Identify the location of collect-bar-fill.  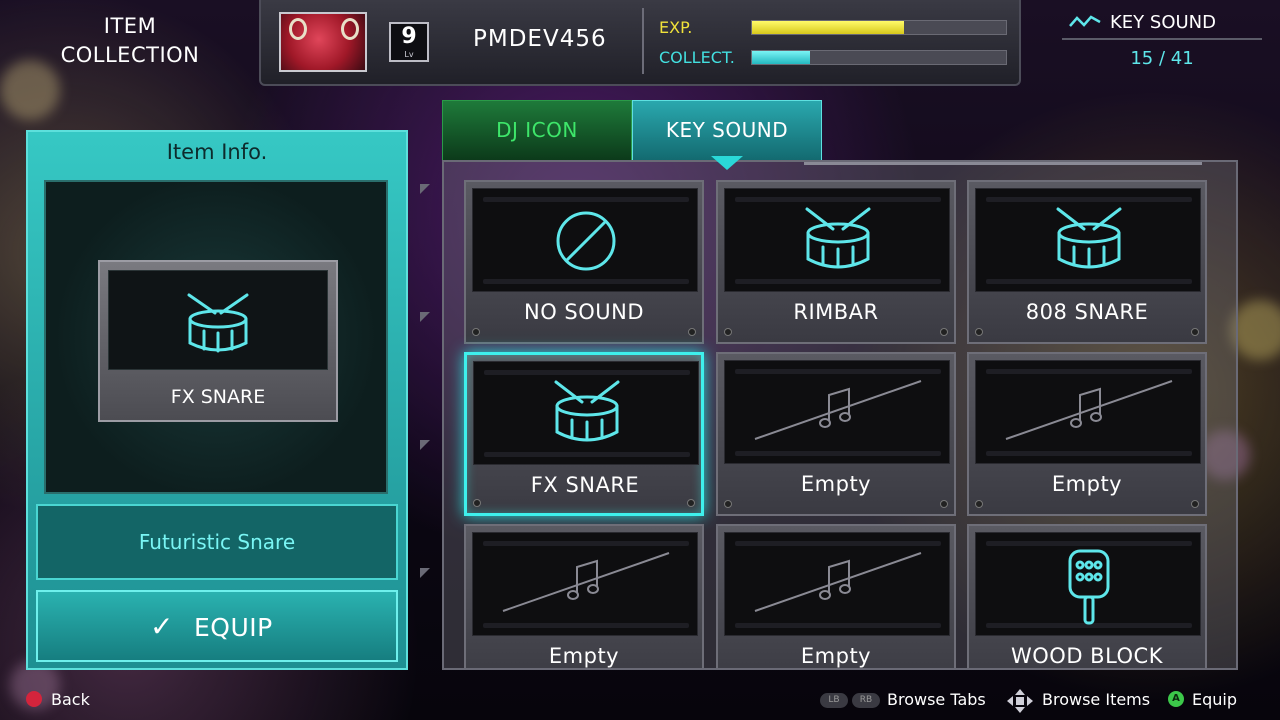
(781, 57).